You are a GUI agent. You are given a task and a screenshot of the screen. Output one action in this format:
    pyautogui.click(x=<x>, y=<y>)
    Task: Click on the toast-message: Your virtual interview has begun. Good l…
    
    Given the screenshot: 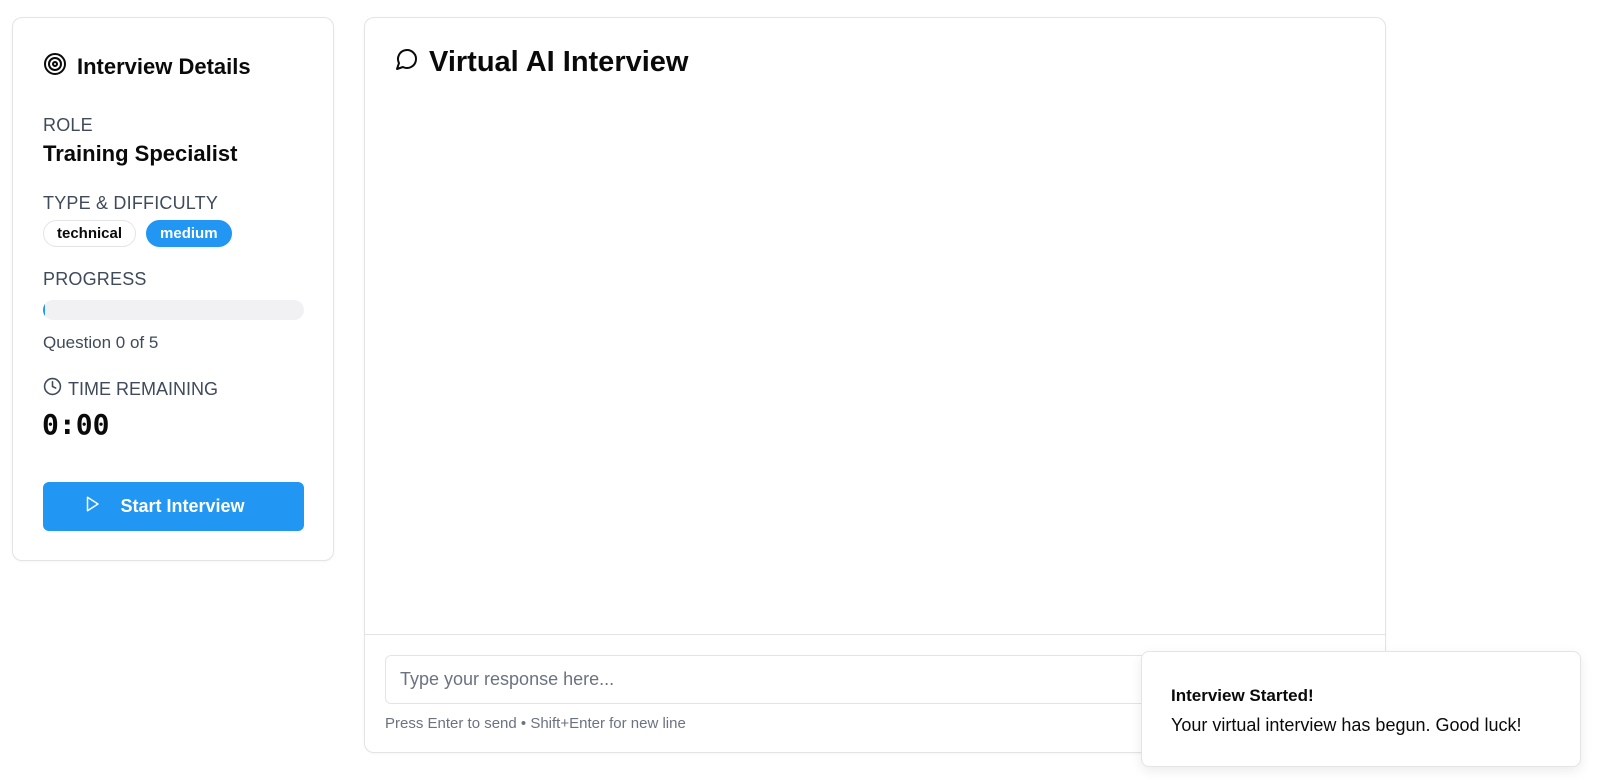 What is the action you would take?
    pyautogui.click(x=1346, y=725)
    